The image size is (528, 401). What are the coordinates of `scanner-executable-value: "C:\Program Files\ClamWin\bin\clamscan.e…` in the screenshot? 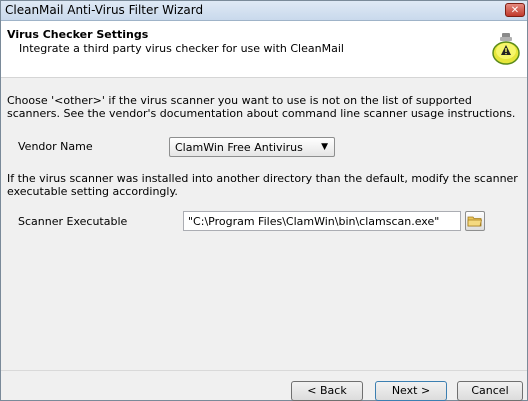 It's located at (314, 221).